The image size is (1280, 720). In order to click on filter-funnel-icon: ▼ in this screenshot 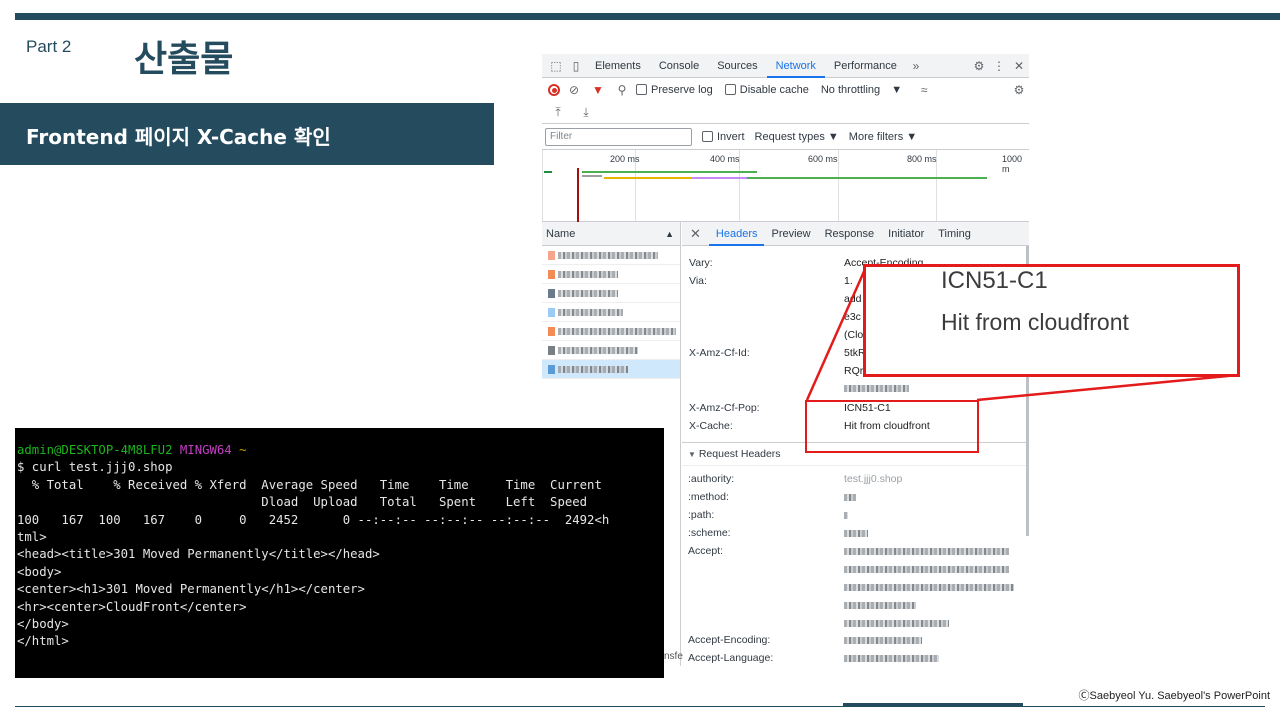, I will do `click(598, 90)`.